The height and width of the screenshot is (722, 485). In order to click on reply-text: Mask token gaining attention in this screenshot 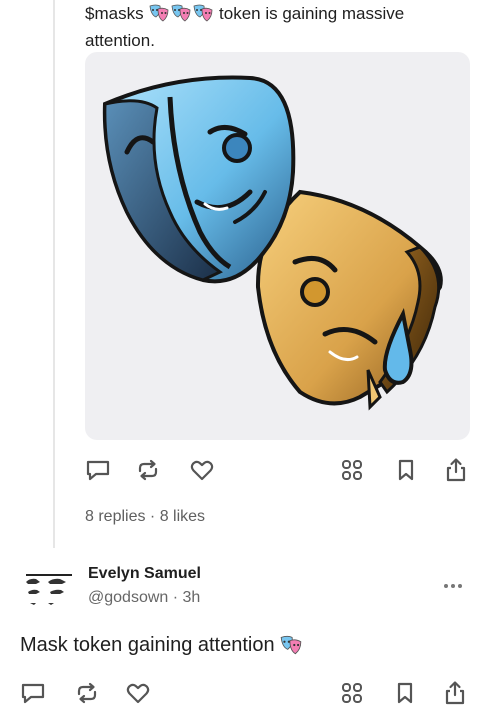, I will do `click(161, 647)`.